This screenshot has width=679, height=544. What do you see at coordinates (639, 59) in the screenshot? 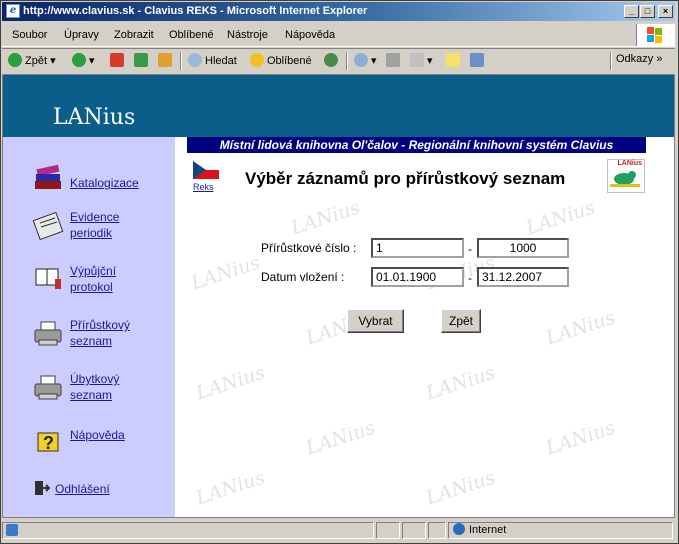
I see `links-button: Odkazy »` at bounding box center [639, 59].